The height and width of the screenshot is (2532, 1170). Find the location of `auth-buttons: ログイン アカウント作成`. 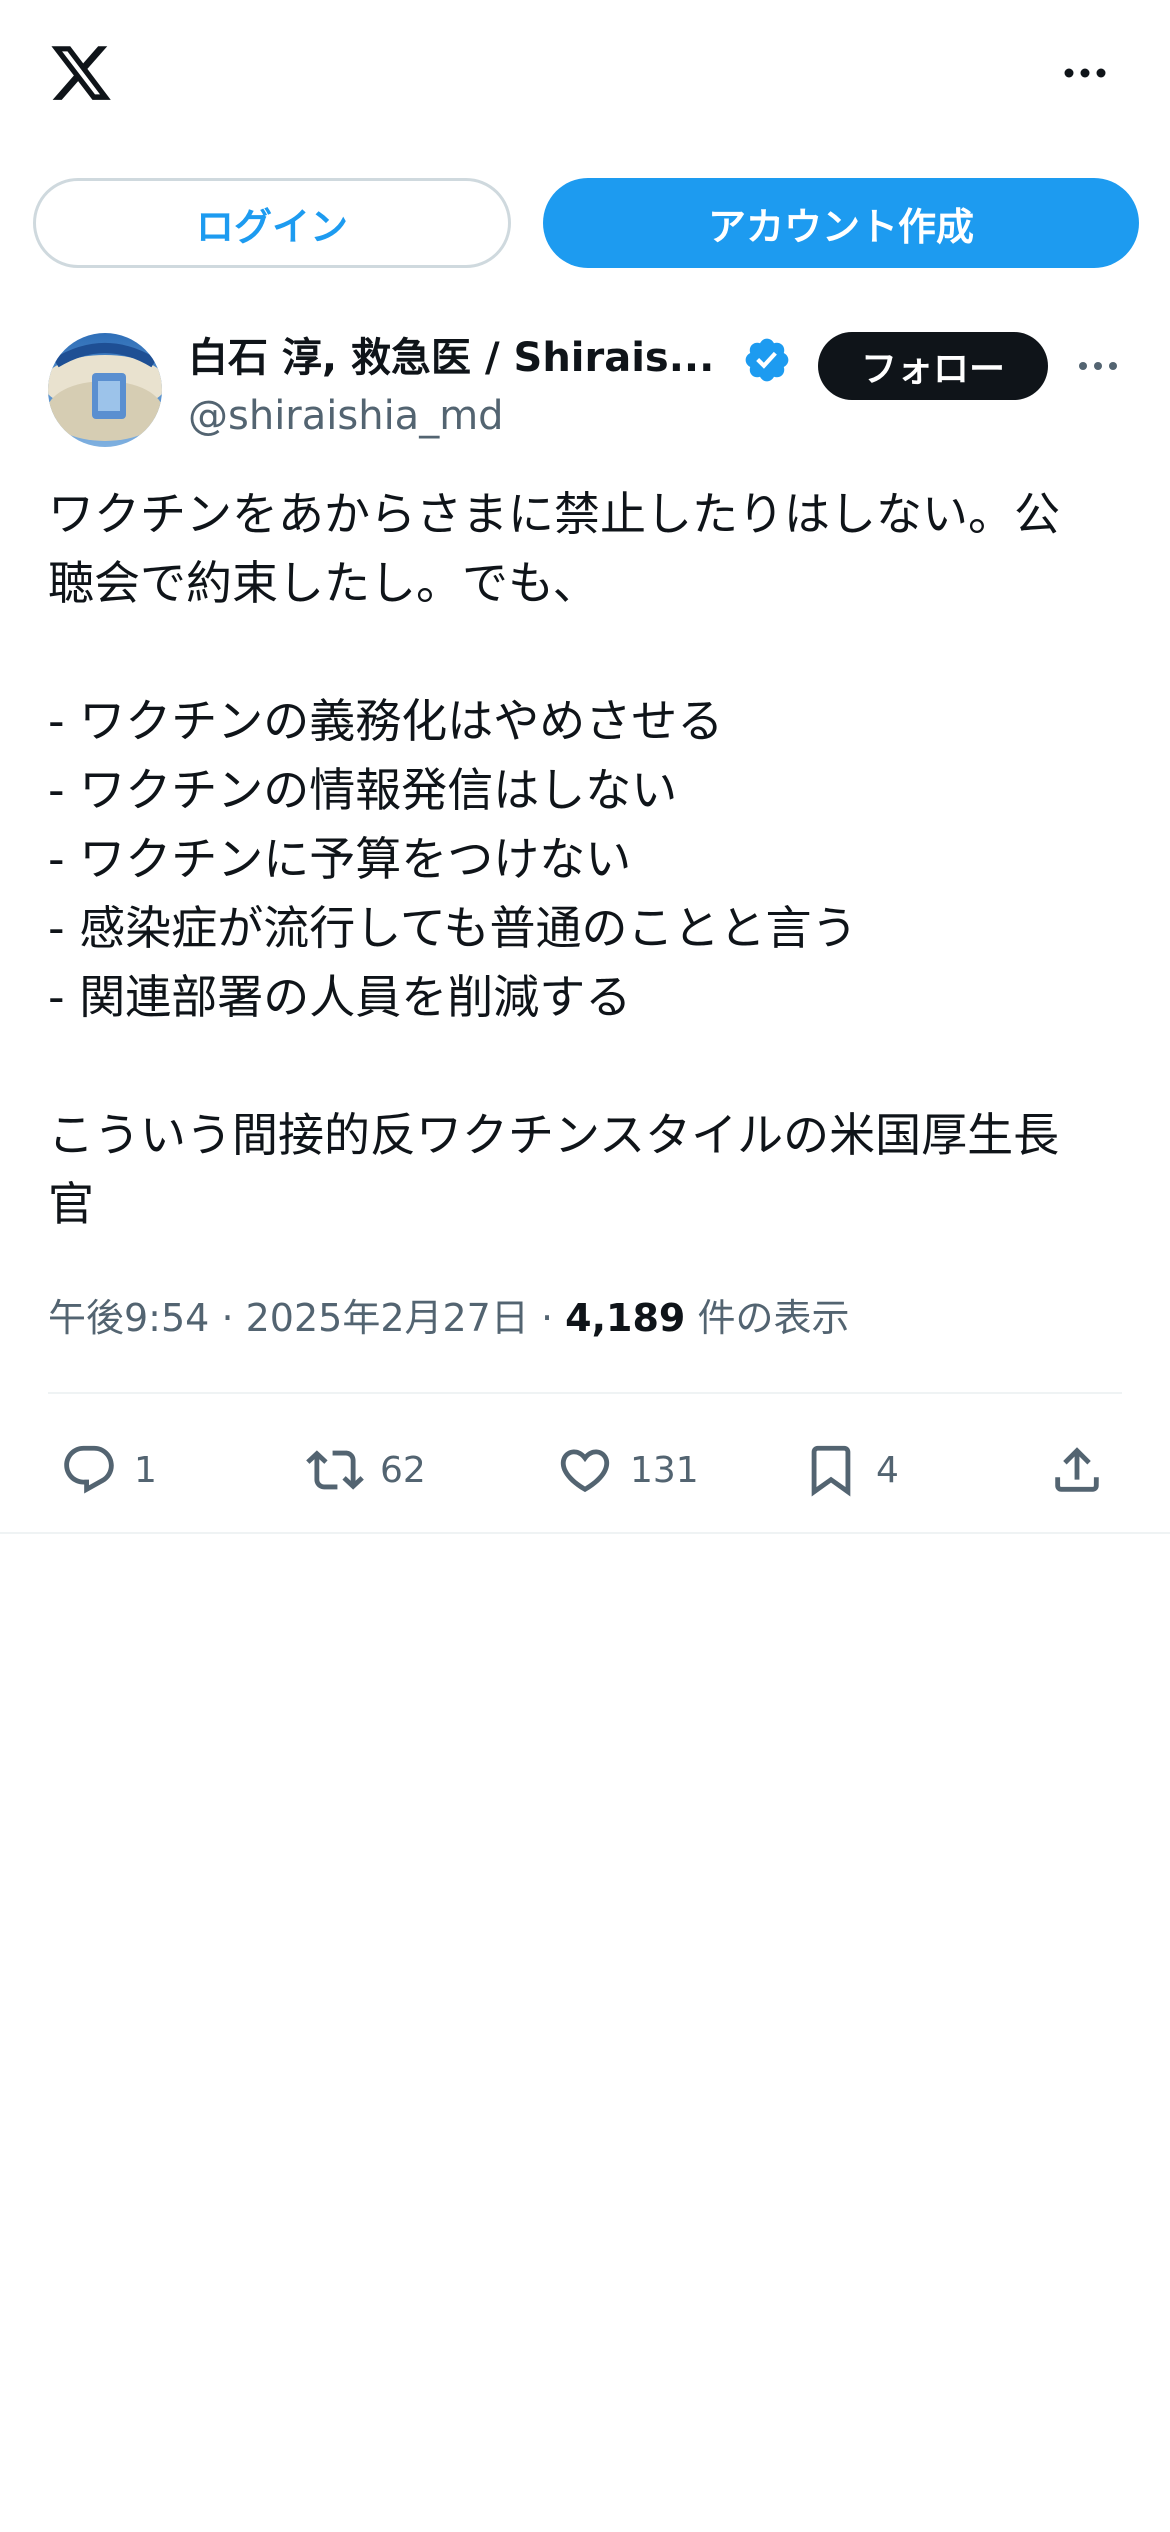

auth-buttons: ログイン アカウント作成 is located at coordinates (585, 225).